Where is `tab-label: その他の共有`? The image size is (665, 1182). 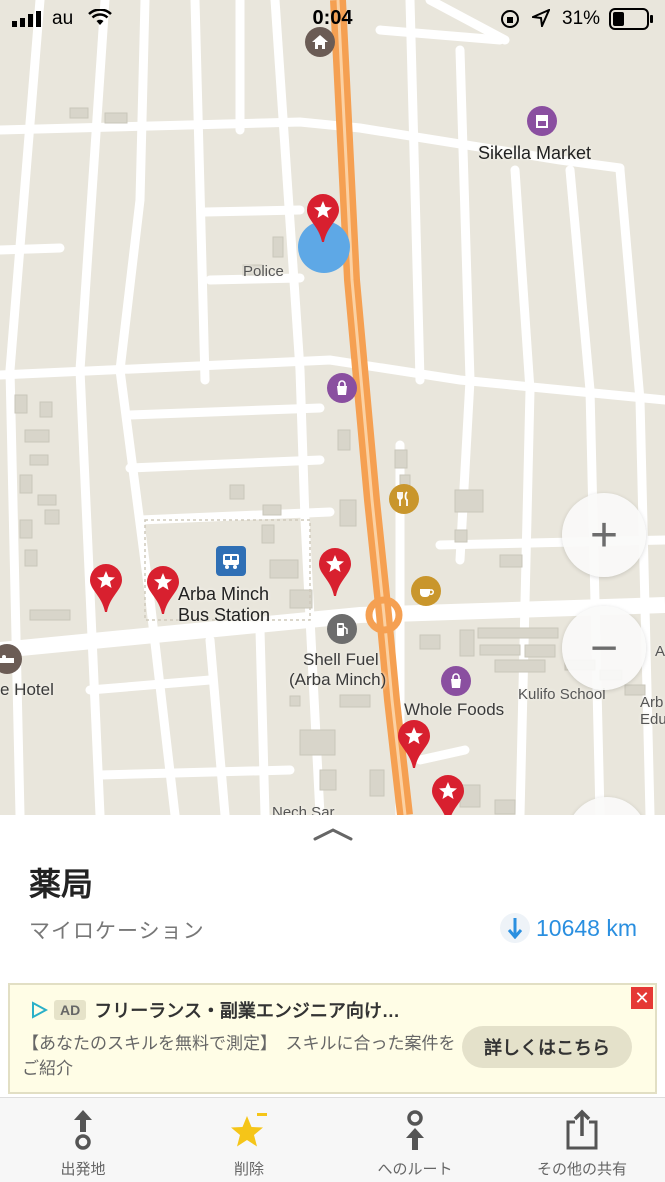
tab-label: その他の共有 is located at coordinates (581, 1169).